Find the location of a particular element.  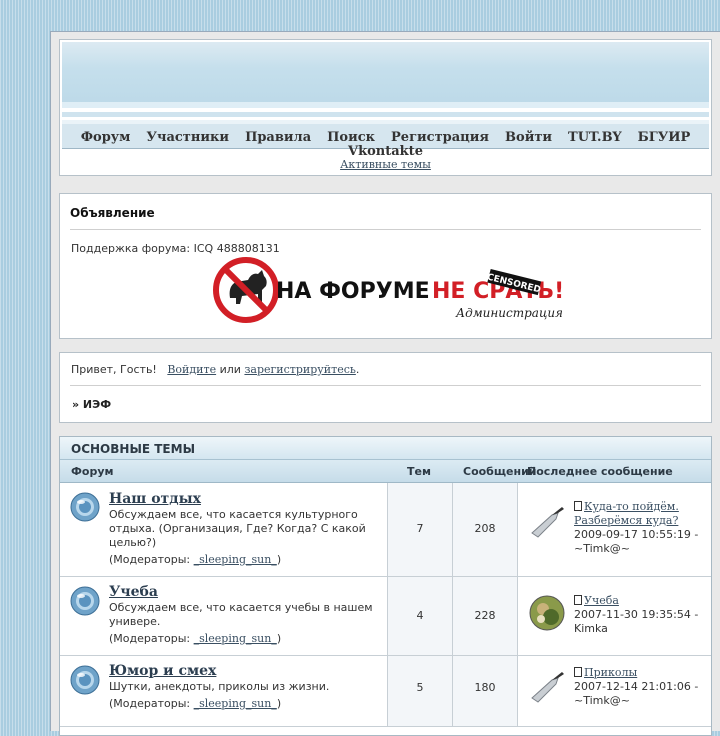

category-header: ОСНОВНЫЕ ТЕМЫ is located at coordinates (385, 448).